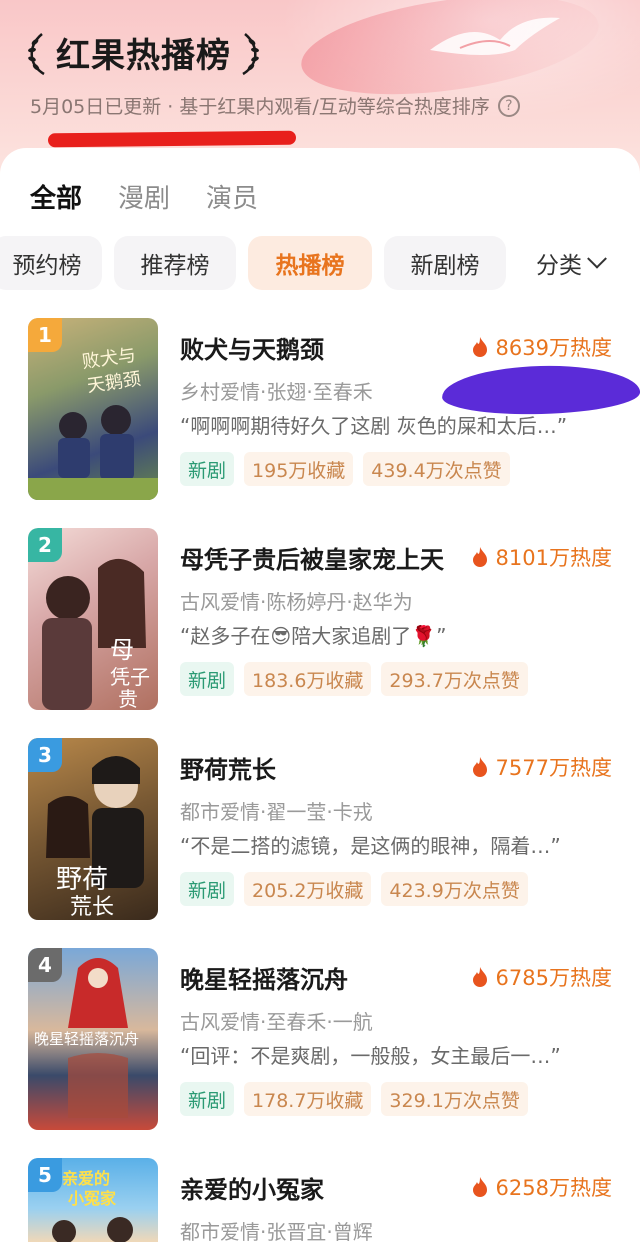  I want to click on svg-text: 小冤家, so click(92, 1198).